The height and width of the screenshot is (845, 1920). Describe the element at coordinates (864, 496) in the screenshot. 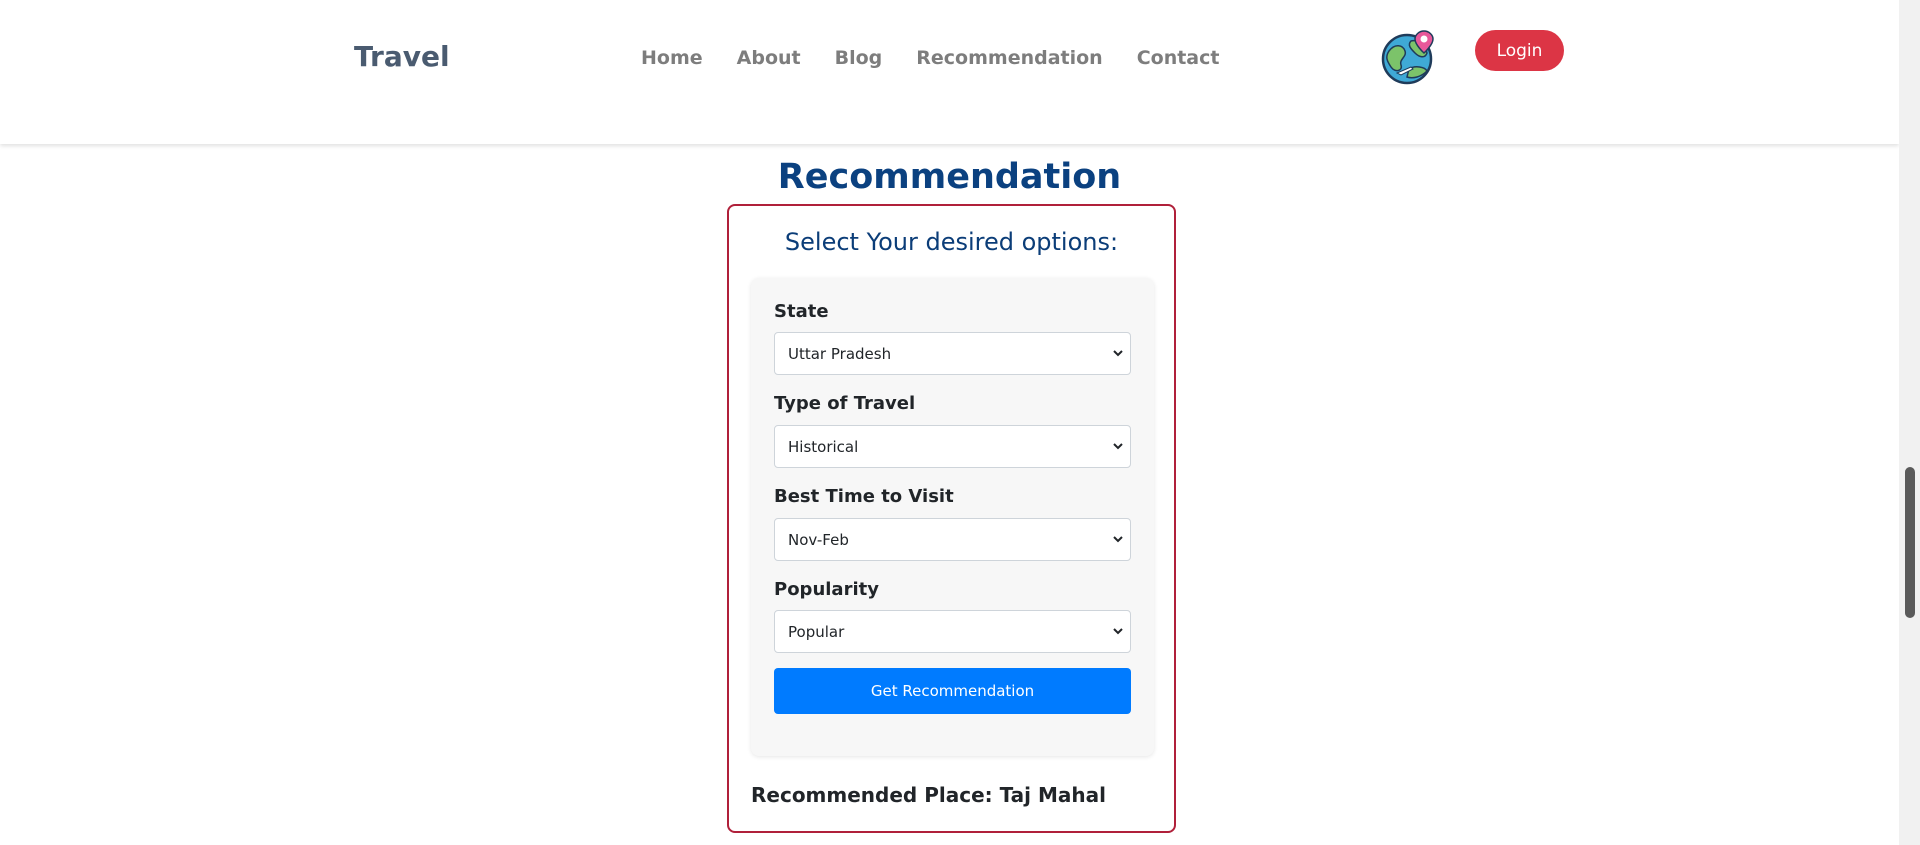

I see `best-time-label: Best Time to Visit` at that location.